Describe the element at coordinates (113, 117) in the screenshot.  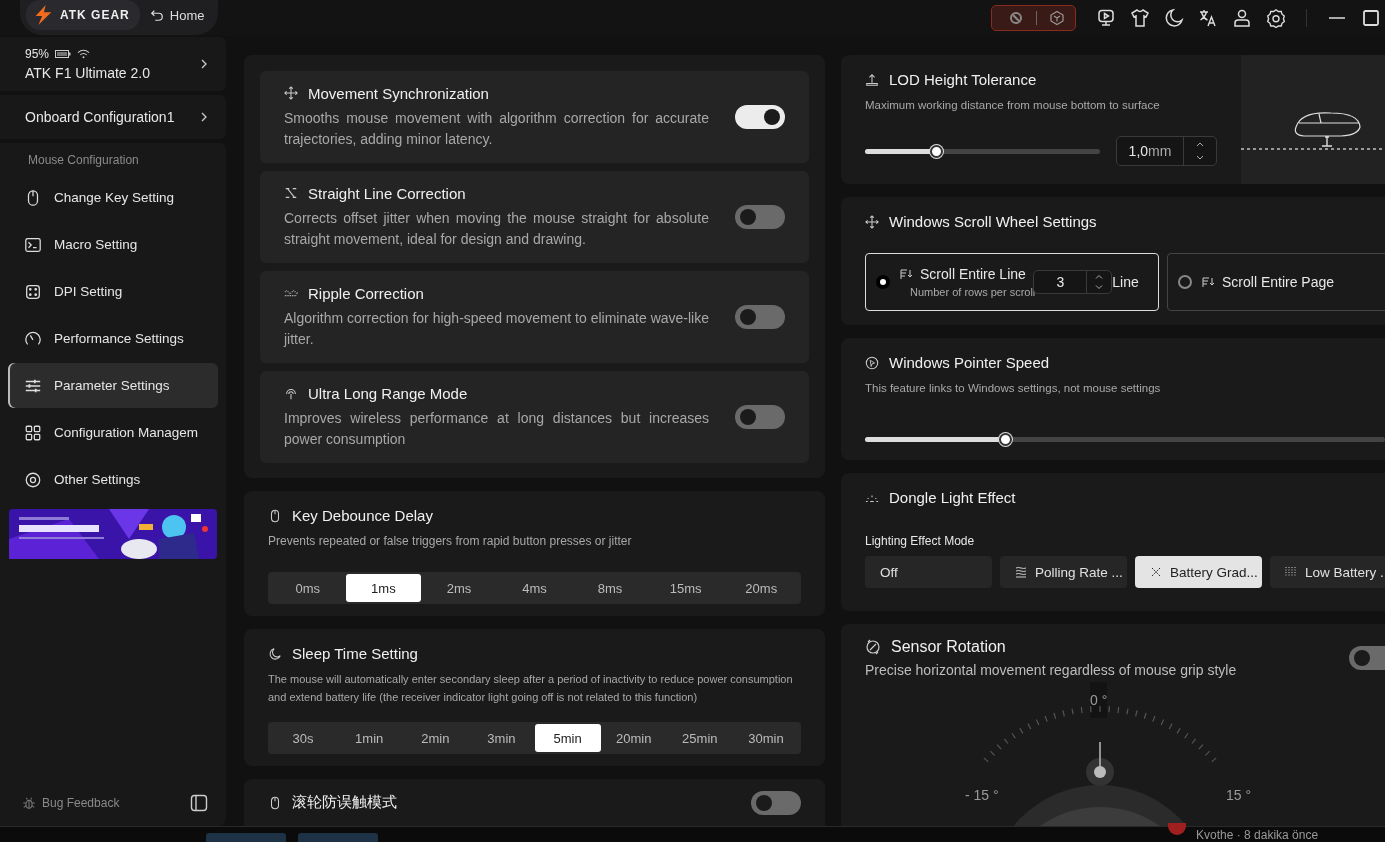
I see `configuration-card: Onboard Configuration1` at that location.